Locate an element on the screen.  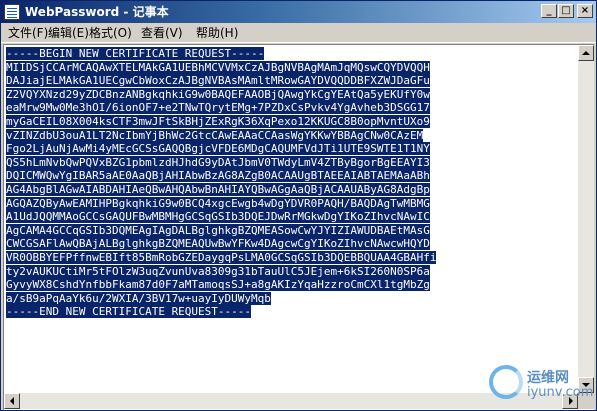
watermark-cn-text: 运维网 is located at coordinates (548, 378).